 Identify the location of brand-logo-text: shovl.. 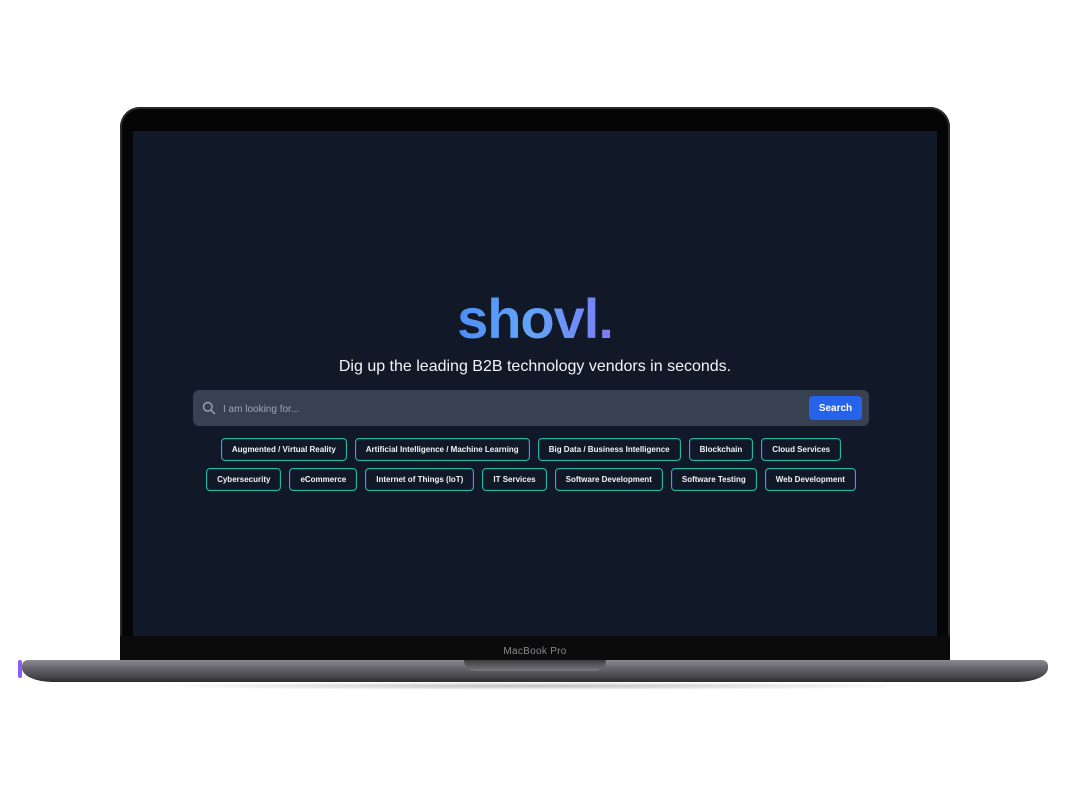
(535, 318).